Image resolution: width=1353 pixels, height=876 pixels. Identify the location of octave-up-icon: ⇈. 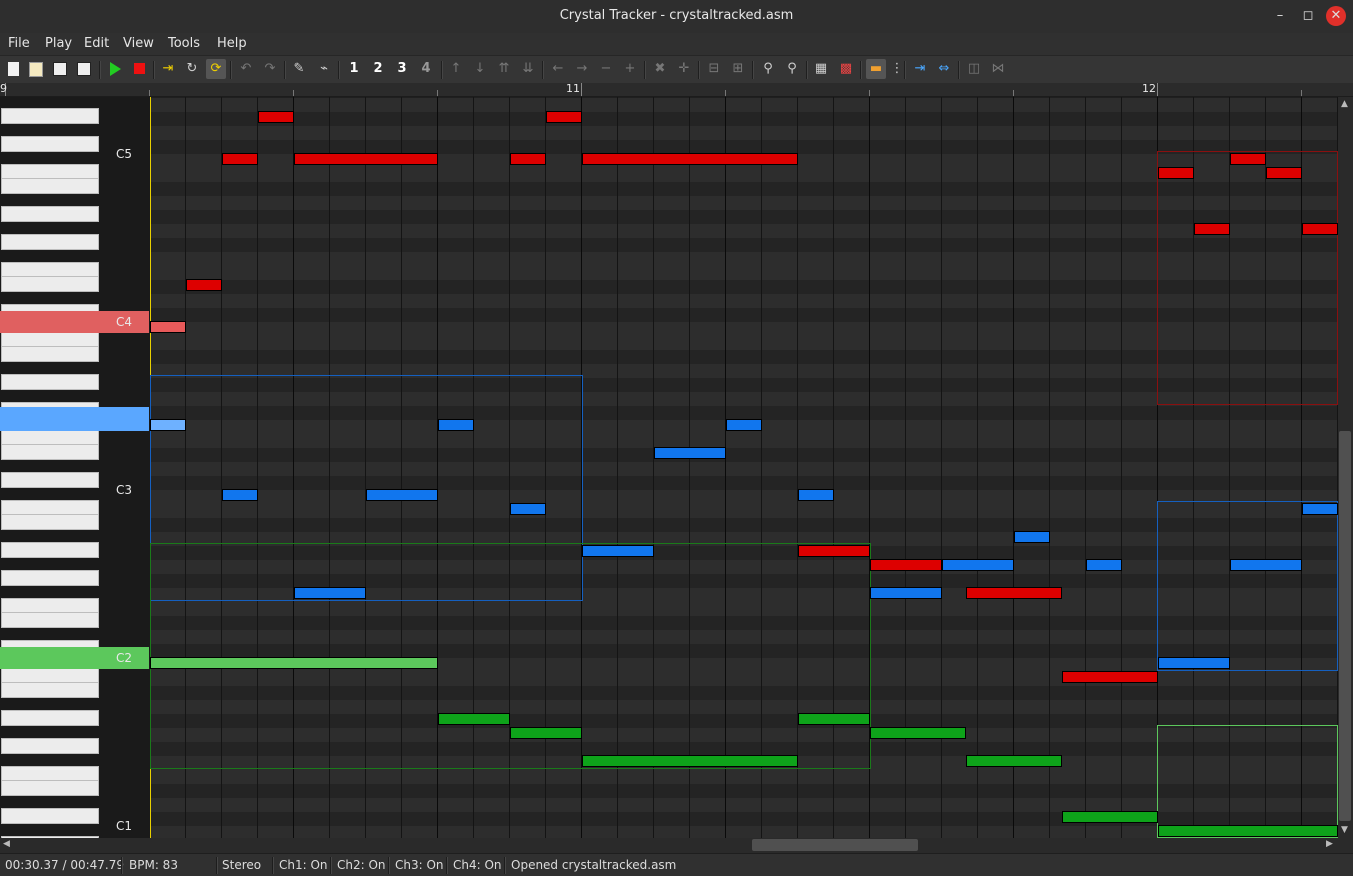
(504, 69).